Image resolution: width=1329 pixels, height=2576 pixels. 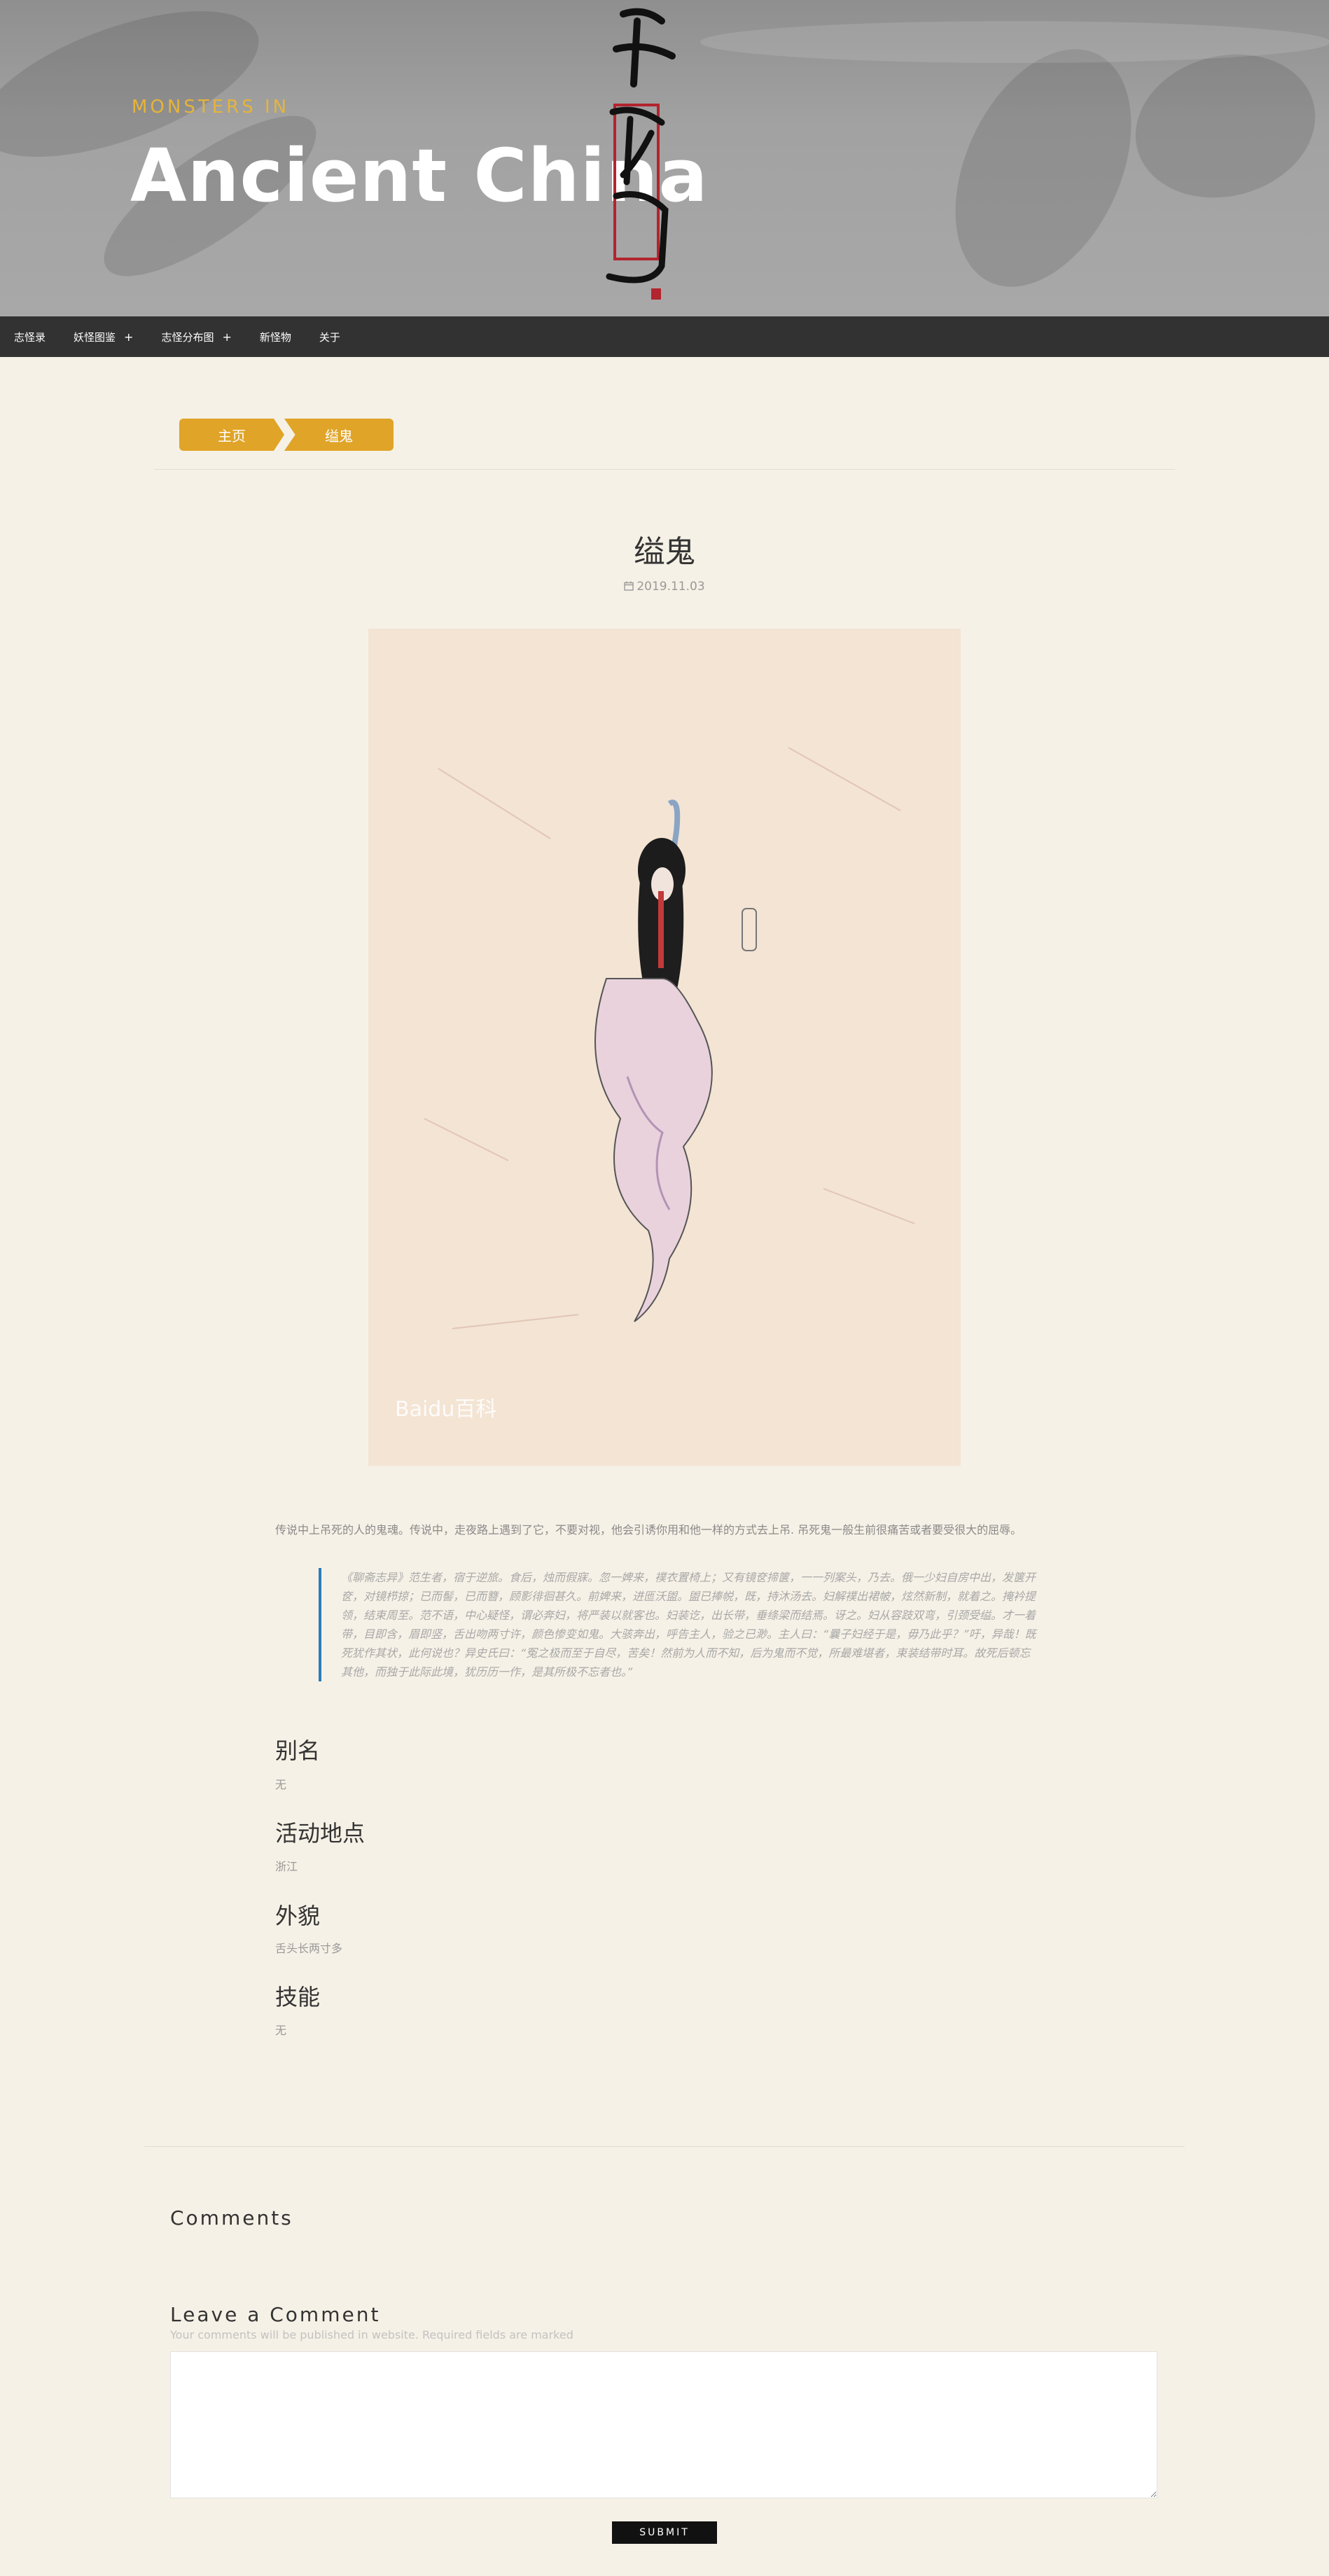 What do you see at coordinates (664, 2532) in the screenshot?
I see `submit-button: SUBMIT` at bounding box center [664, 2532].